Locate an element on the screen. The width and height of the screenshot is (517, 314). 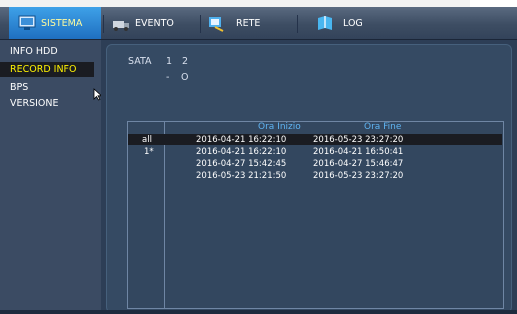
log-book-icon is located at coordinates (325, 22).